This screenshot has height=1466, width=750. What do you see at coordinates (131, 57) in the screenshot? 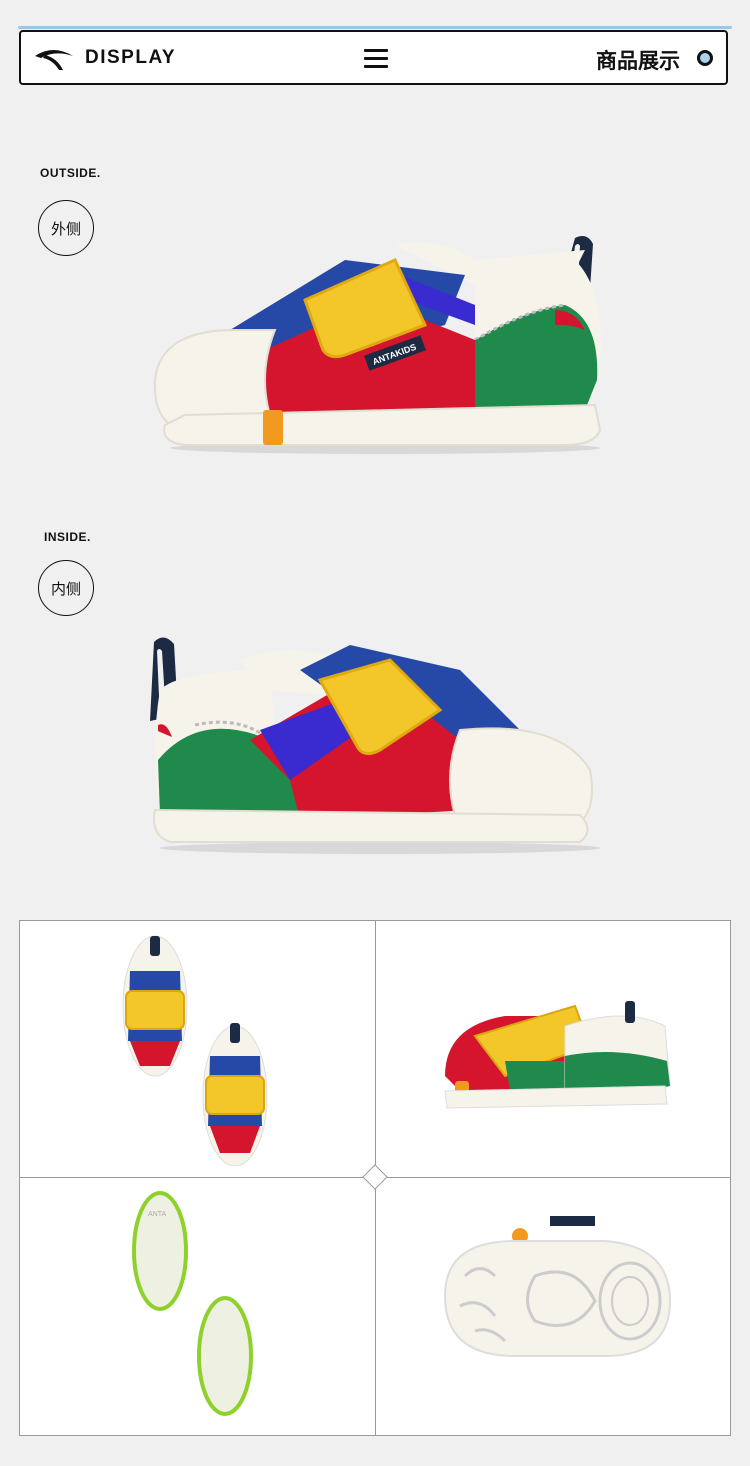
I see `brand-title: DISPLAY` at bounding box center [131, 57].